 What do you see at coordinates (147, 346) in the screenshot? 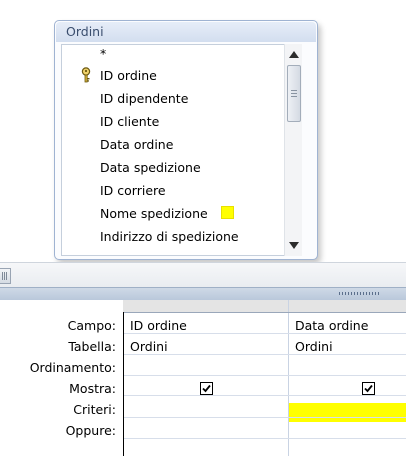
I see `tabella-cell-1: Ordini` at bounding box center [147, 346].